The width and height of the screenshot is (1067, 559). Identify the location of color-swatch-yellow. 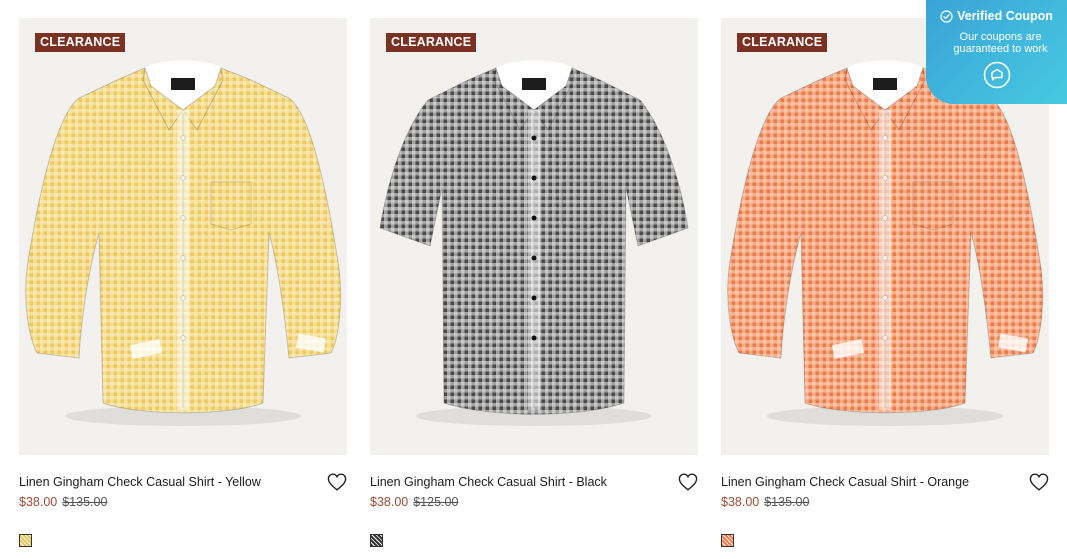
(25, 540).